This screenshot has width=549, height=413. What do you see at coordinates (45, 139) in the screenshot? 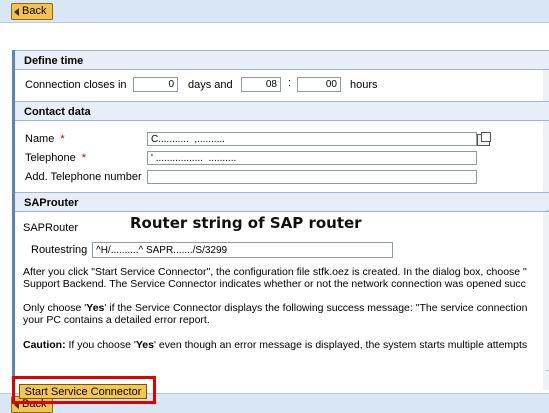
I see `name-label: Name *` at bounding box center [45, 139].